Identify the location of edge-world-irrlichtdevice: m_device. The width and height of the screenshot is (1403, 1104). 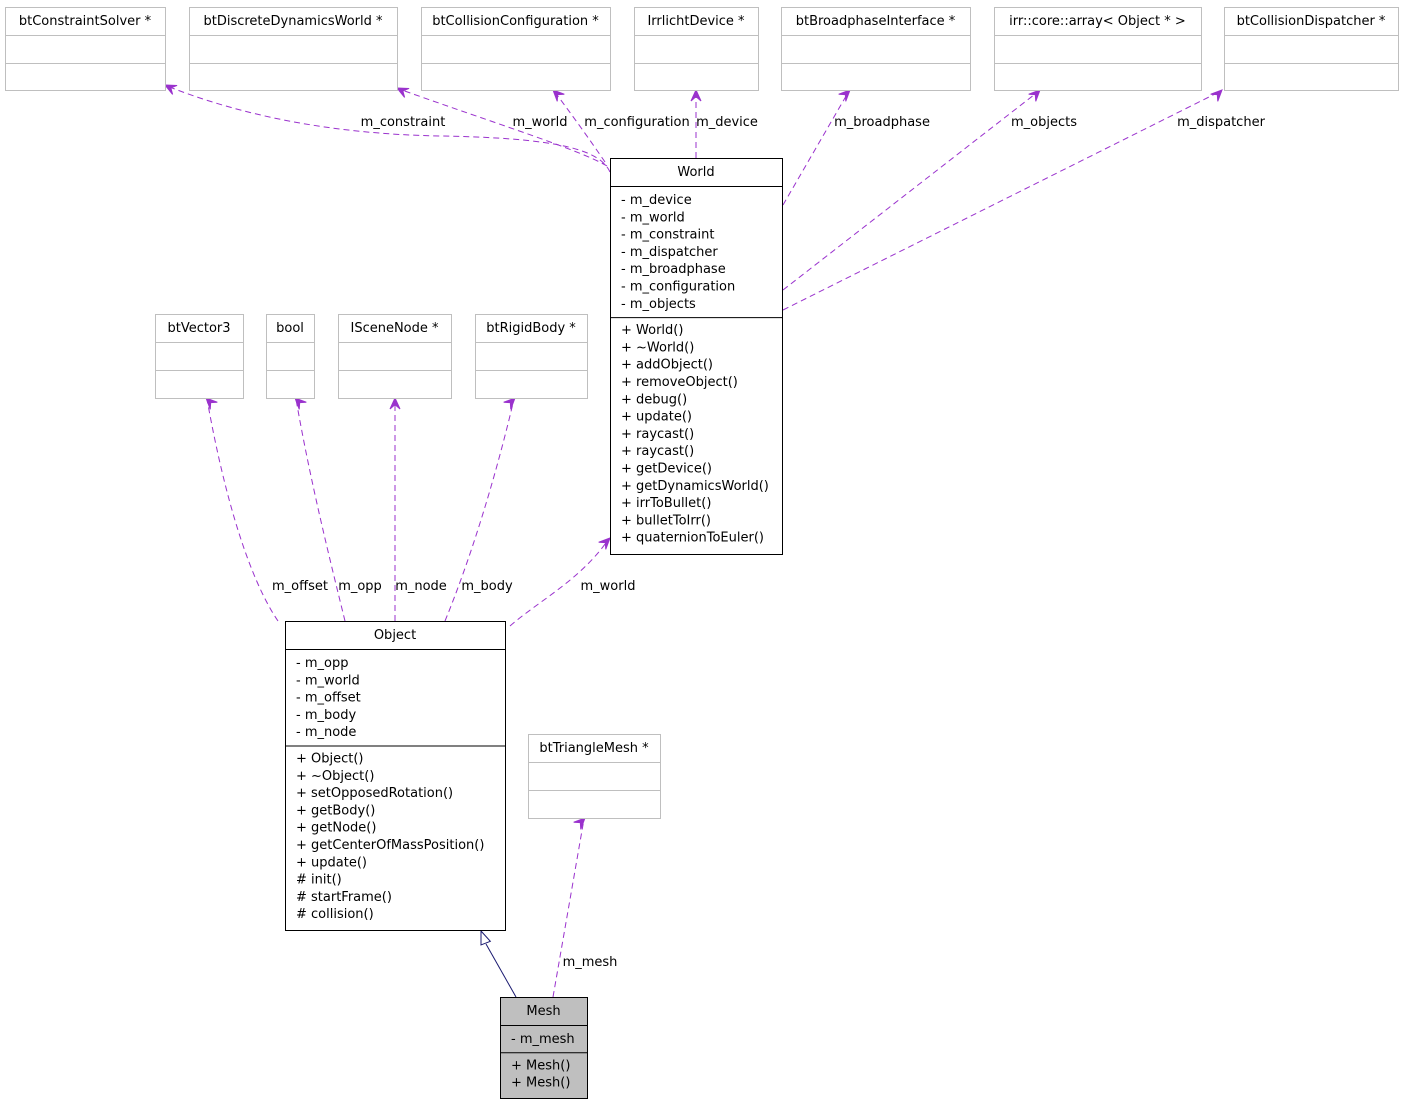
(724, 123).